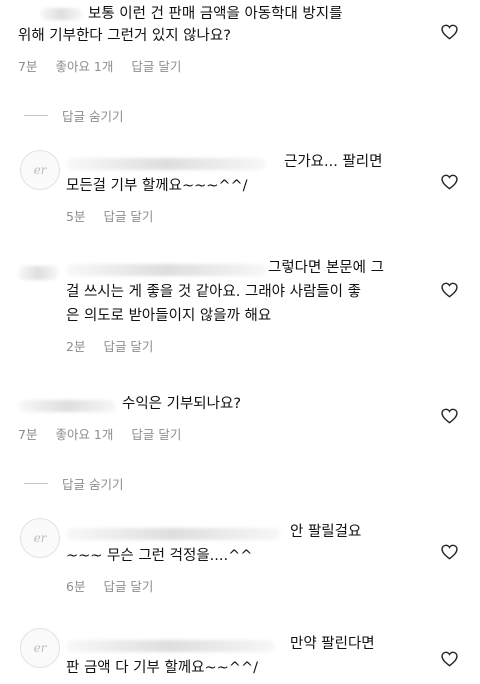  What do you see at coordinates (124, 36) in the screenshot?
I see `comment-text-line: 위해 기부한다 그런거 있지 않나요?` at bounding box center [124, 36].